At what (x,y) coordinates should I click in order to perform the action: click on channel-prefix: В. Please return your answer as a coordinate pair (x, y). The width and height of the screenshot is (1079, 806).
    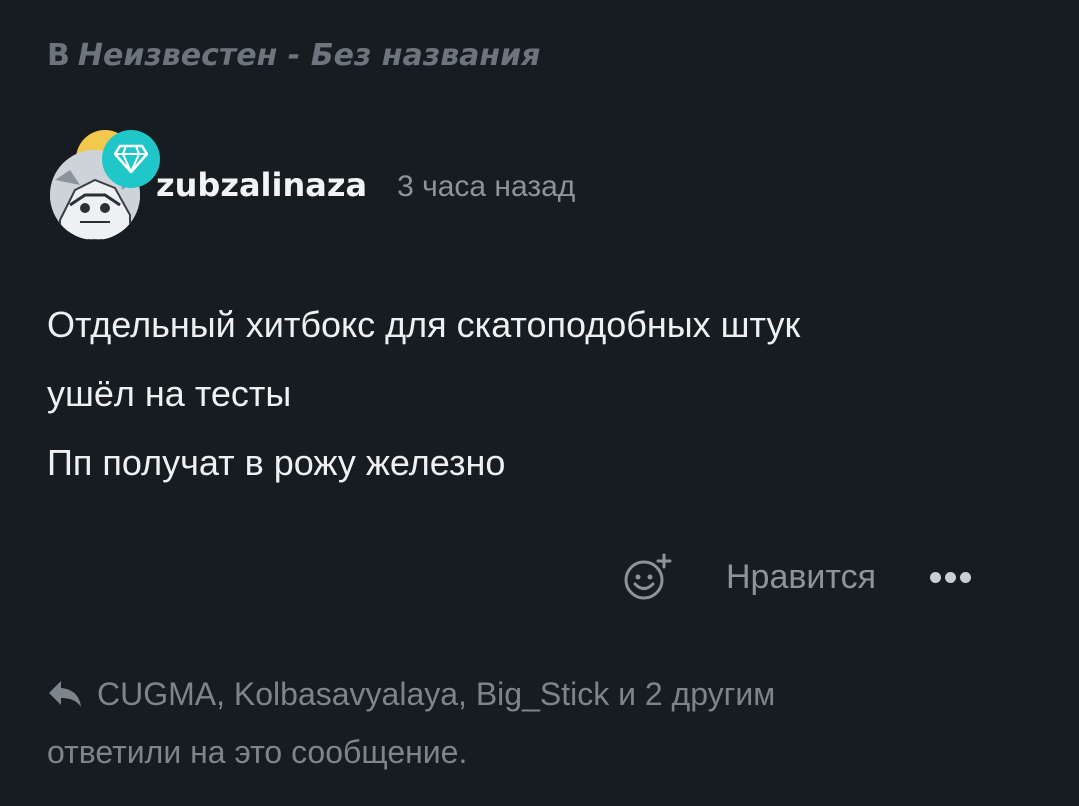
    Looking at the image, I should click on (58, 55).